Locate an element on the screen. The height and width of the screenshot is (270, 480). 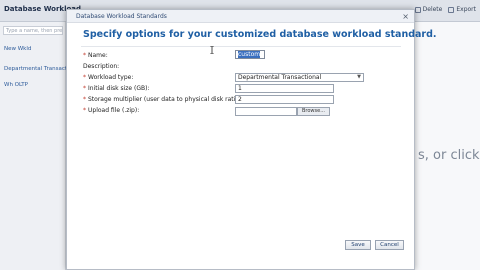
heading-divider is located at coordinates (241, 46).